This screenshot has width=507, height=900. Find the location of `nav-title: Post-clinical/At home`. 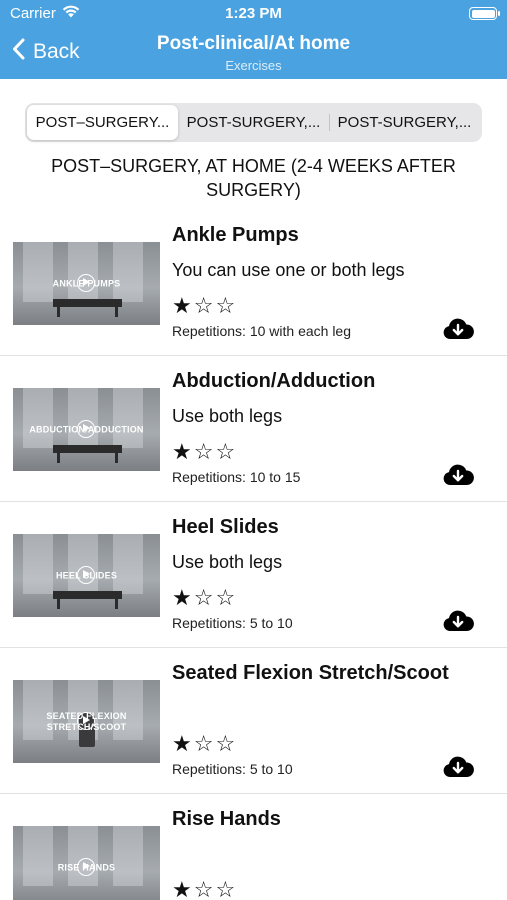

nav-title: Post-clinical/At home is located at coordinates (253, 43).